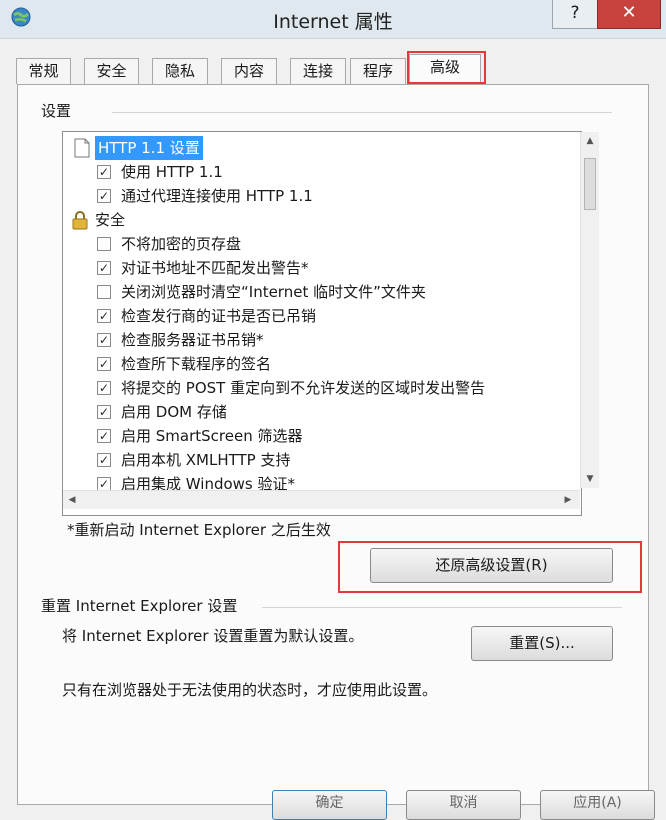 This screenshot has width=666, height=820. Describe the element at coordinates (446, 67) in the screenshot. I see `advanced-tab-highlight-box` at that location.